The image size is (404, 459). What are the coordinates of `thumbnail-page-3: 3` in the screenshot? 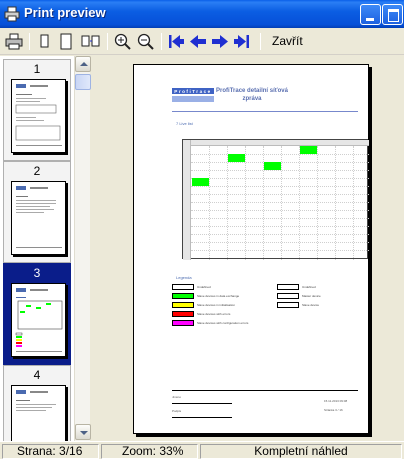 It's located at (37, 314).